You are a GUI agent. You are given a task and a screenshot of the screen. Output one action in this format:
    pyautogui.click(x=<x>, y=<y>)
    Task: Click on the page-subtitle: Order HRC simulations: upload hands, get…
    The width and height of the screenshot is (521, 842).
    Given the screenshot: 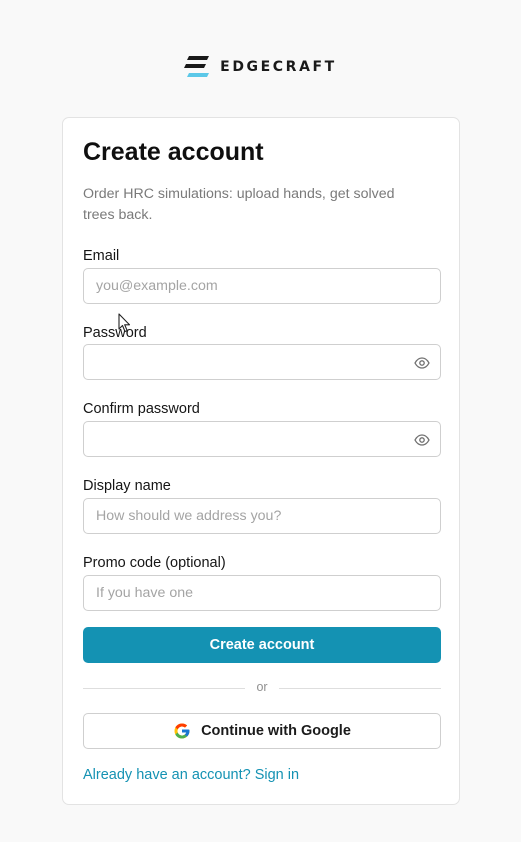 What is the action you would take?
    pyautogui.click(x=239, y=204)
    